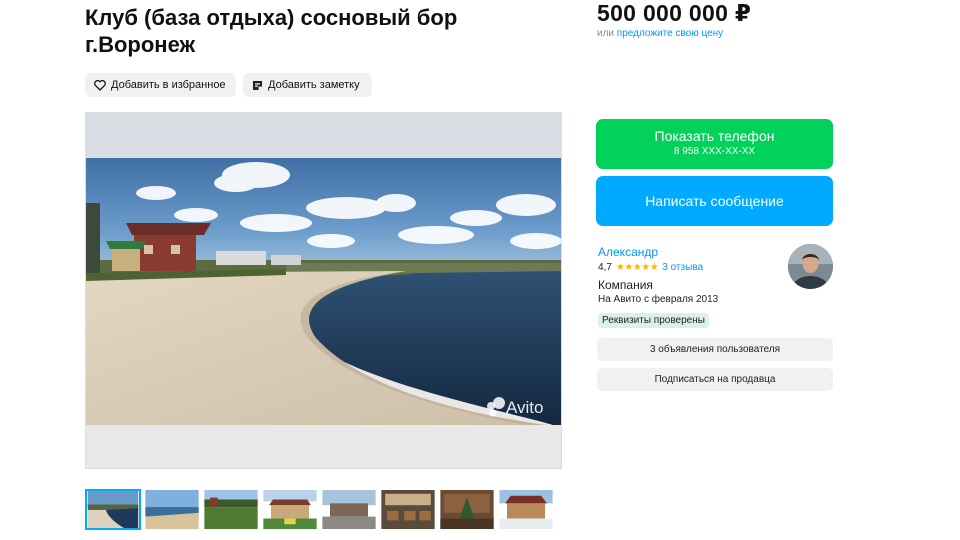 Image resolution: width=960 pixels, height=540 pixels. What do you see at coordinates (715, 349) in the screenshot?
I see `seller-ads-button: 3 объявления пользователя` at bounding box center [715, 349].